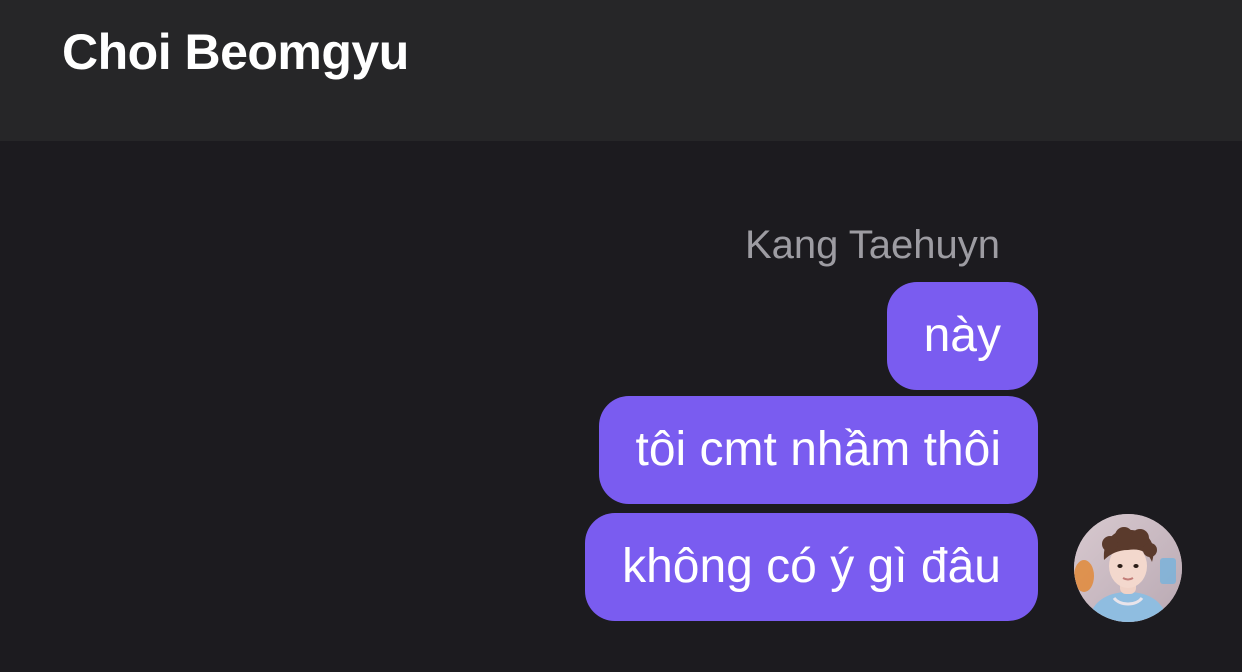 The height and width of the screenshot is (672, 1242). Describe the element at coordinates (962, 336) in the screenshot. I see `message-bubble: này` at that location.